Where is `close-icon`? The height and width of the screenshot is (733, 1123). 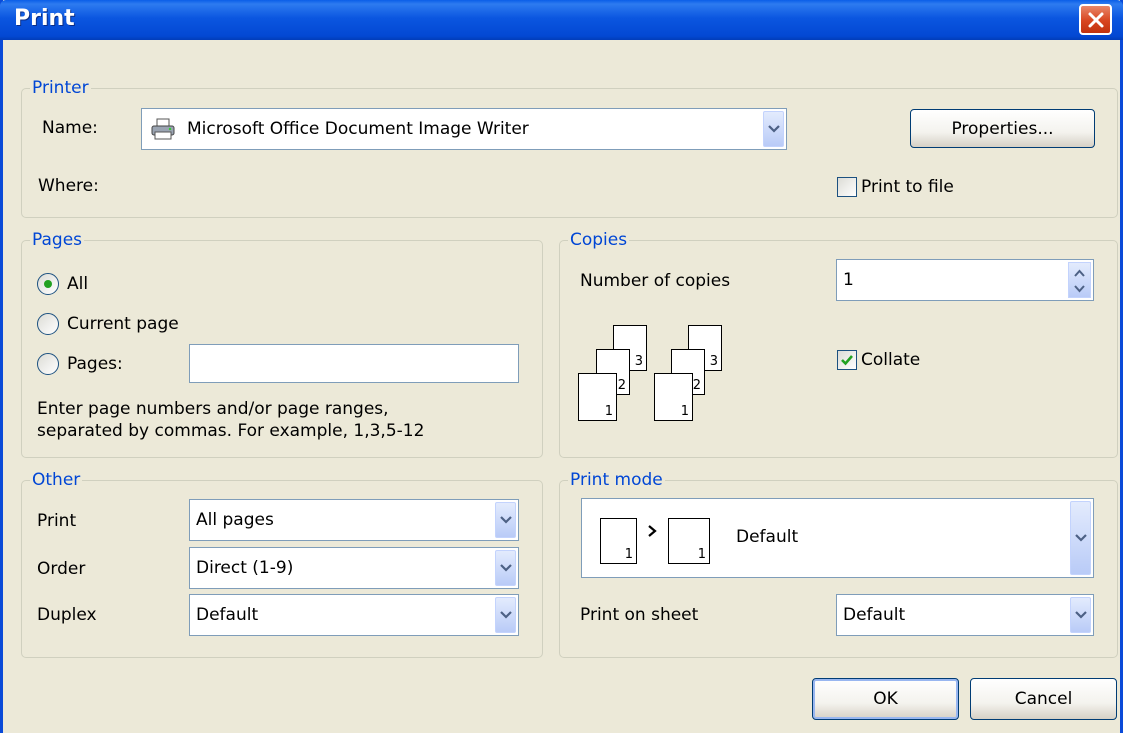 close-icon is located at coordinates (1095, 19).